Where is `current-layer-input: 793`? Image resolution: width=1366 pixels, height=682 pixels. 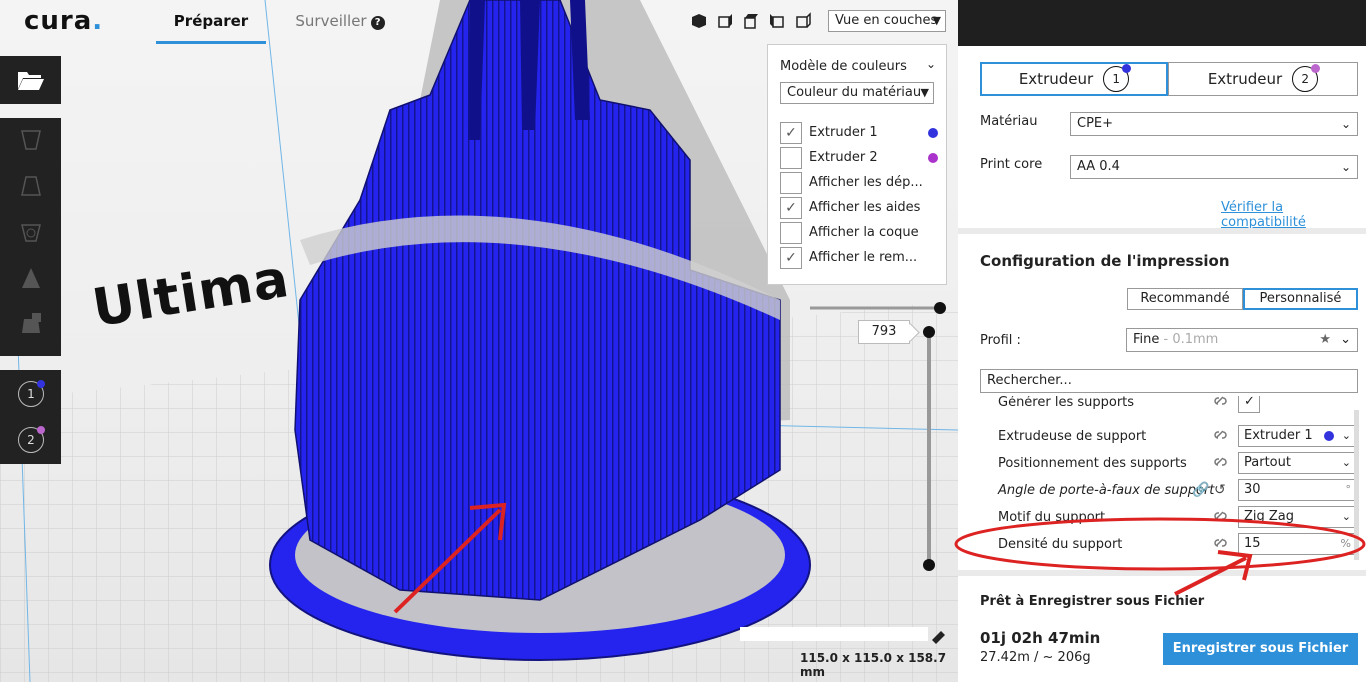
current-layer-input: 793 is located at coordinates (884, 332).